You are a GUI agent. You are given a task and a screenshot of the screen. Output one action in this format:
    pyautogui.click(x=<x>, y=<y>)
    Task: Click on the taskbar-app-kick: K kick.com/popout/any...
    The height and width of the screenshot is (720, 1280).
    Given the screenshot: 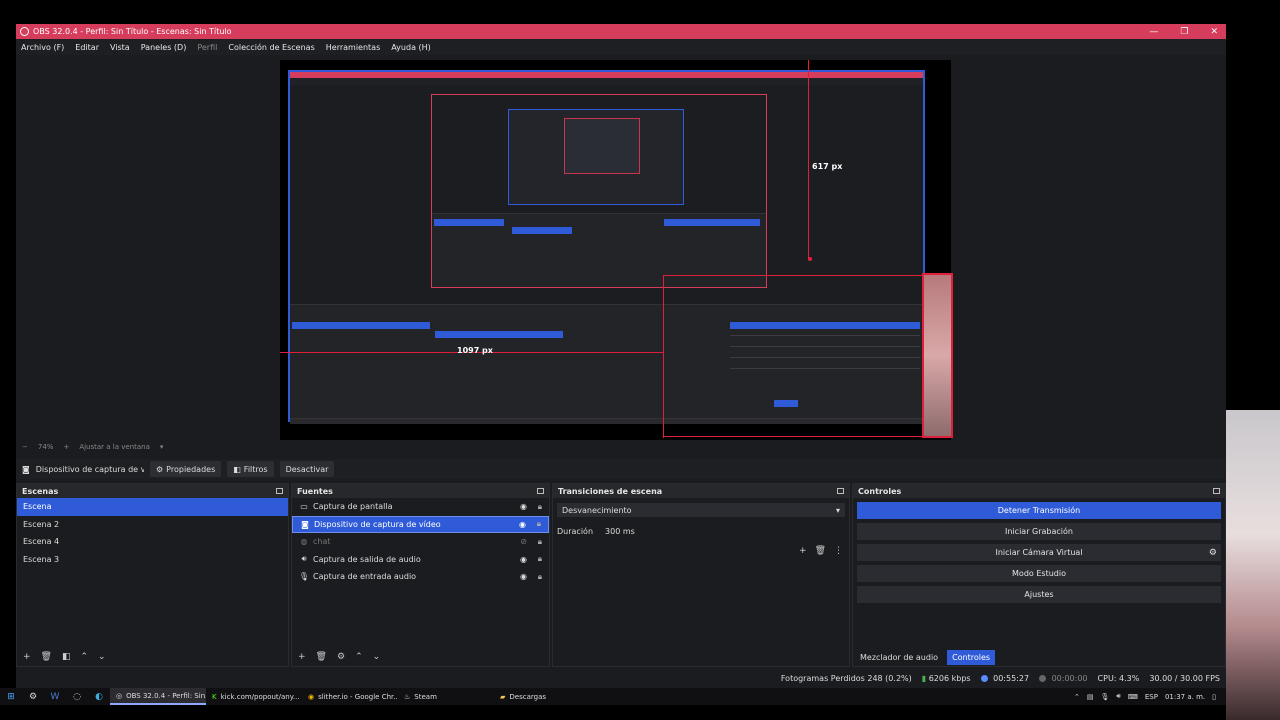 What is the action you would take?
    pyautogui.click(x=254, y=696)
    